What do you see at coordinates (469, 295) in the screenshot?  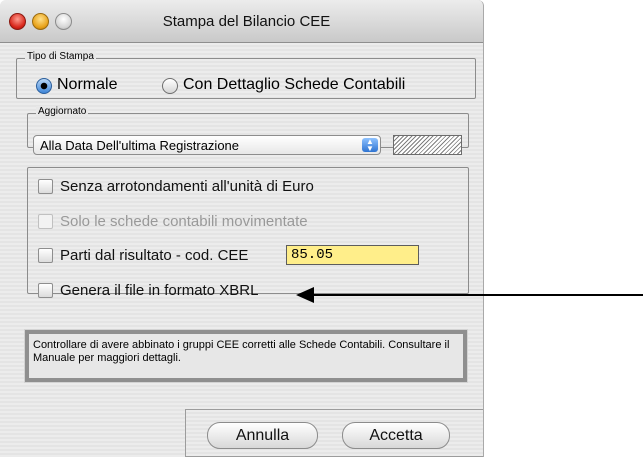 I see `pointer-arrow-icon` at bounding box center [469, 295].